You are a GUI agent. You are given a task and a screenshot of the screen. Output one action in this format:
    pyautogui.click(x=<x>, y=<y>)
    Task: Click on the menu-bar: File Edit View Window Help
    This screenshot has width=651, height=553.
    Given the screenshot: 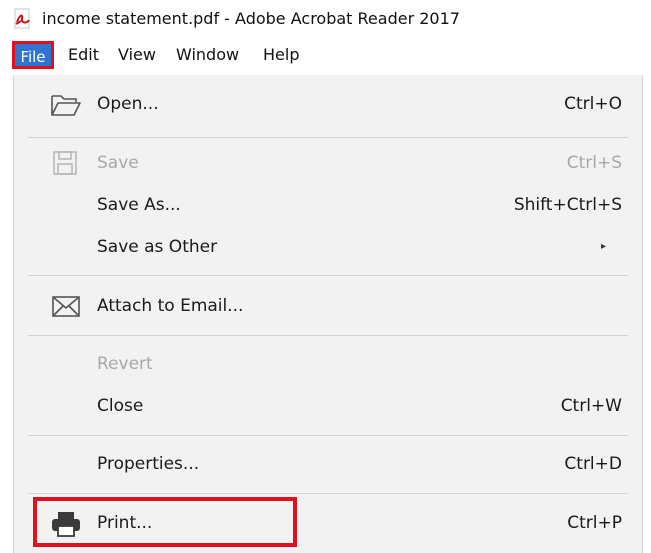 What is the action you would take?
    pyautogui.click(x=325, y=56)
    